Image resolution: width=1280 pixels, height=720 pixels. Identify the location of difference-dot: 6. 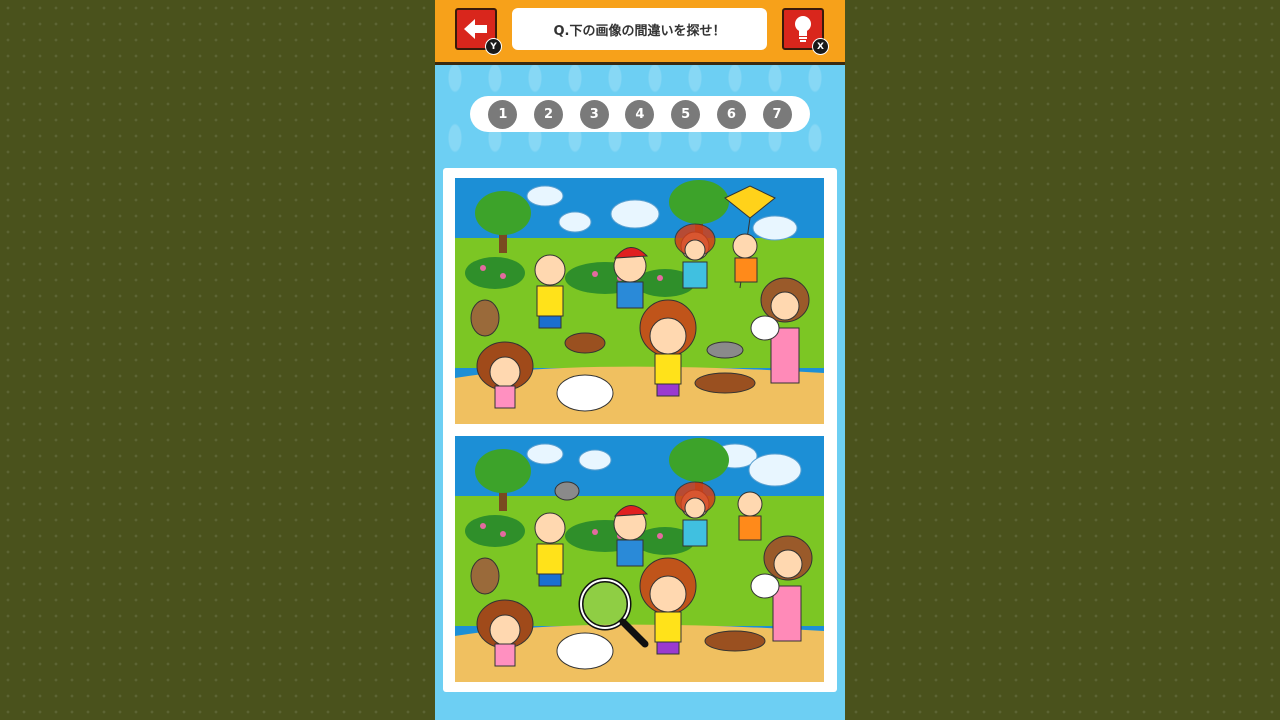
(731, 114).